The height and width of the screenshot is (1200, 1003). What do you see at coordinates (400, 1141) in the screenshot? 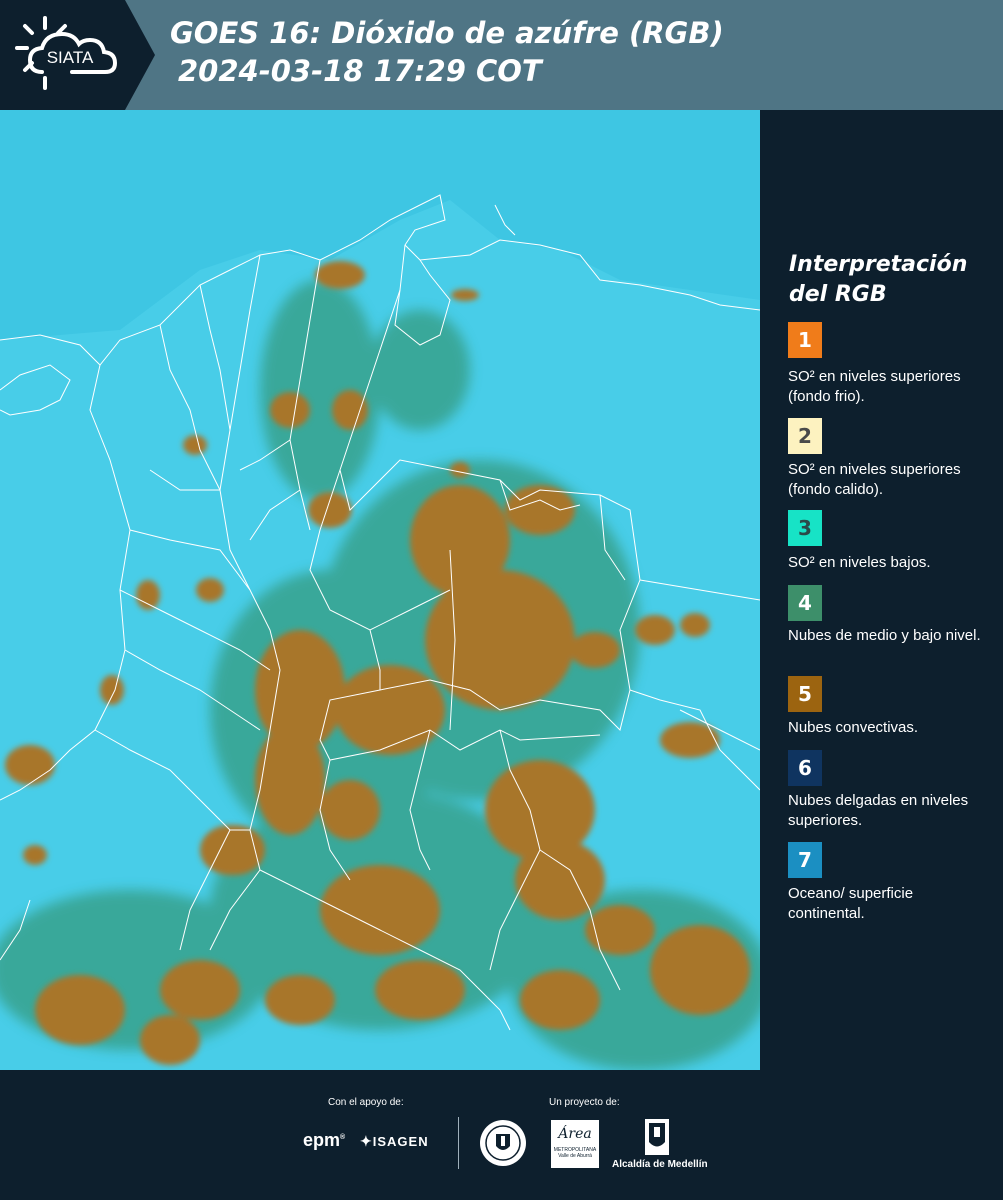
I see `isagen-logo-text: ISAGEN` at bounding box center [400, 1141].